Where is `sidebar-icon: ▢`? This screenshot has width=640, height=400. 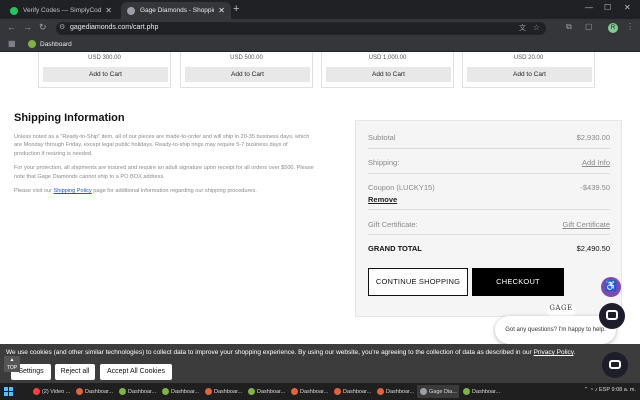
sidebar-icon: ▢ is located at coordinates (589, 26).